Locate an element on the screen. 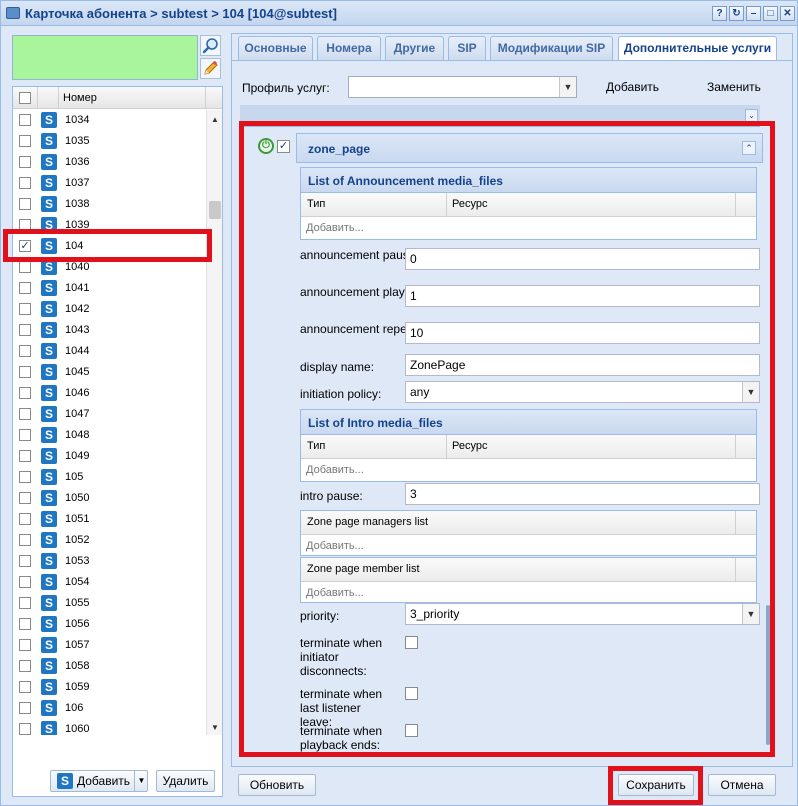 The image size is (798, 806). tab-basic: Основные is located at coordinates (275, 48).